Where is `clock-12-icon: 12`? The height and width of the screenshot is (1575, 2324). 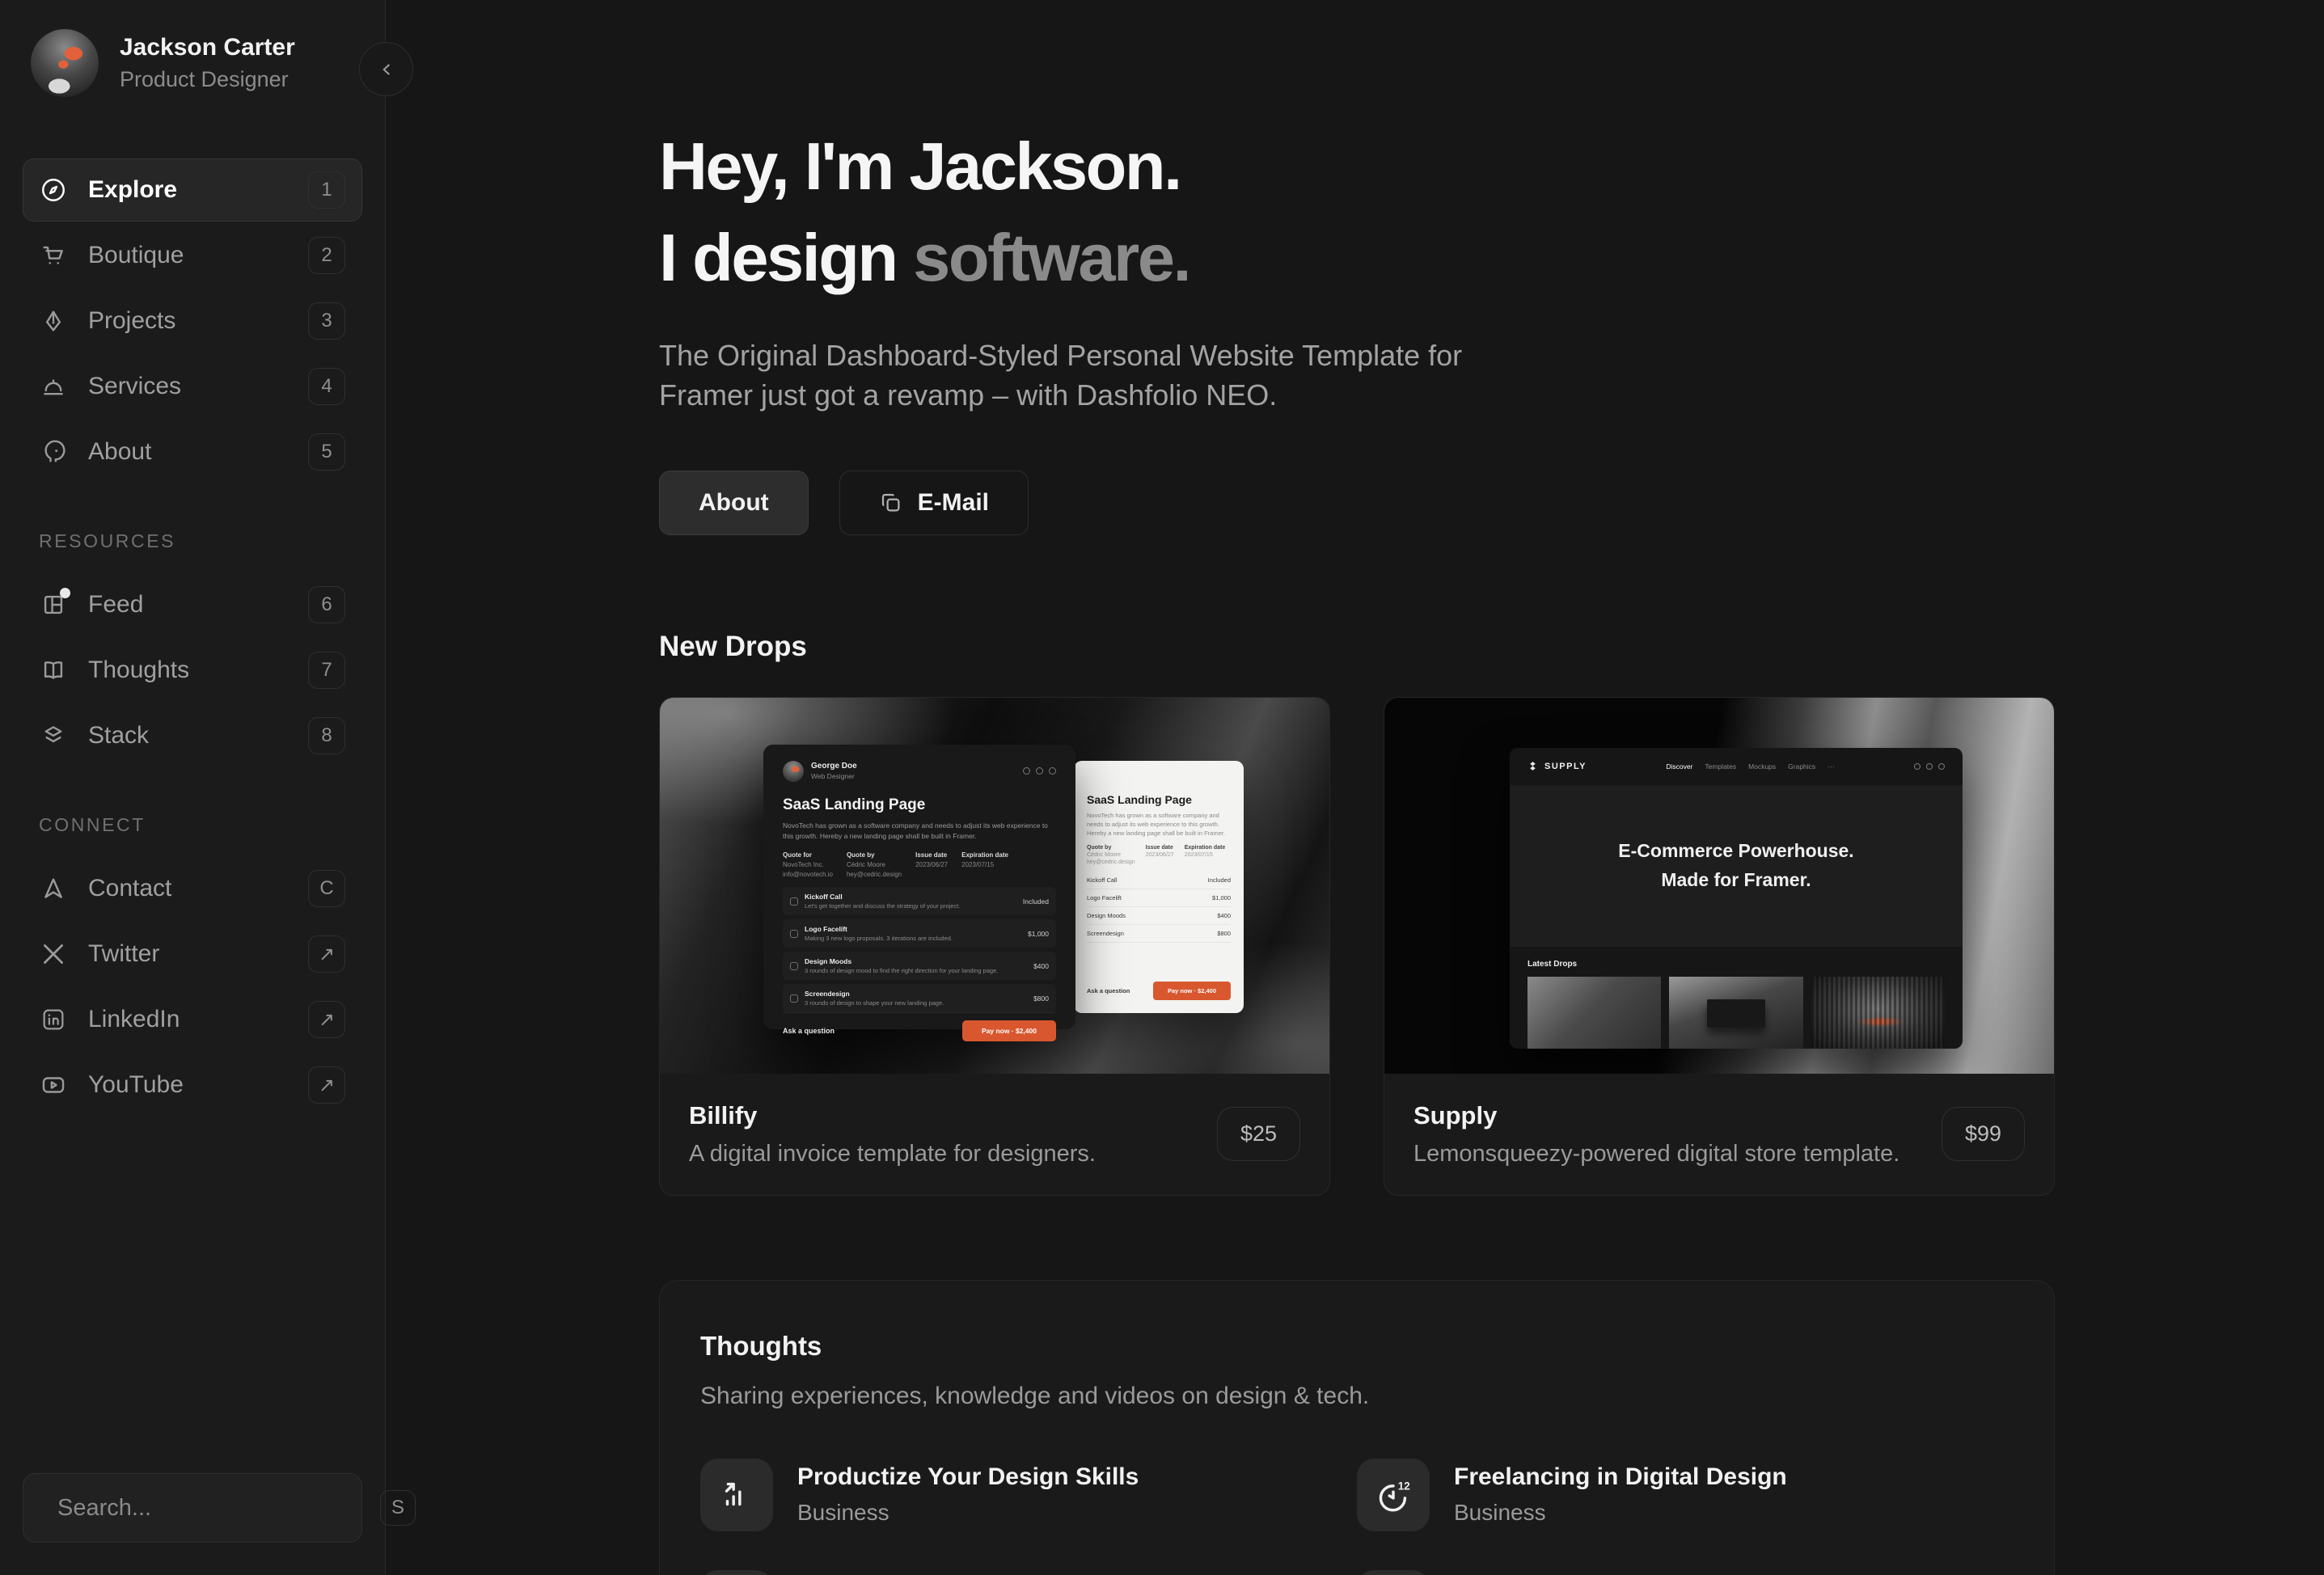
clock-12-icon: 12 is located at coordinates (1393, 1494).